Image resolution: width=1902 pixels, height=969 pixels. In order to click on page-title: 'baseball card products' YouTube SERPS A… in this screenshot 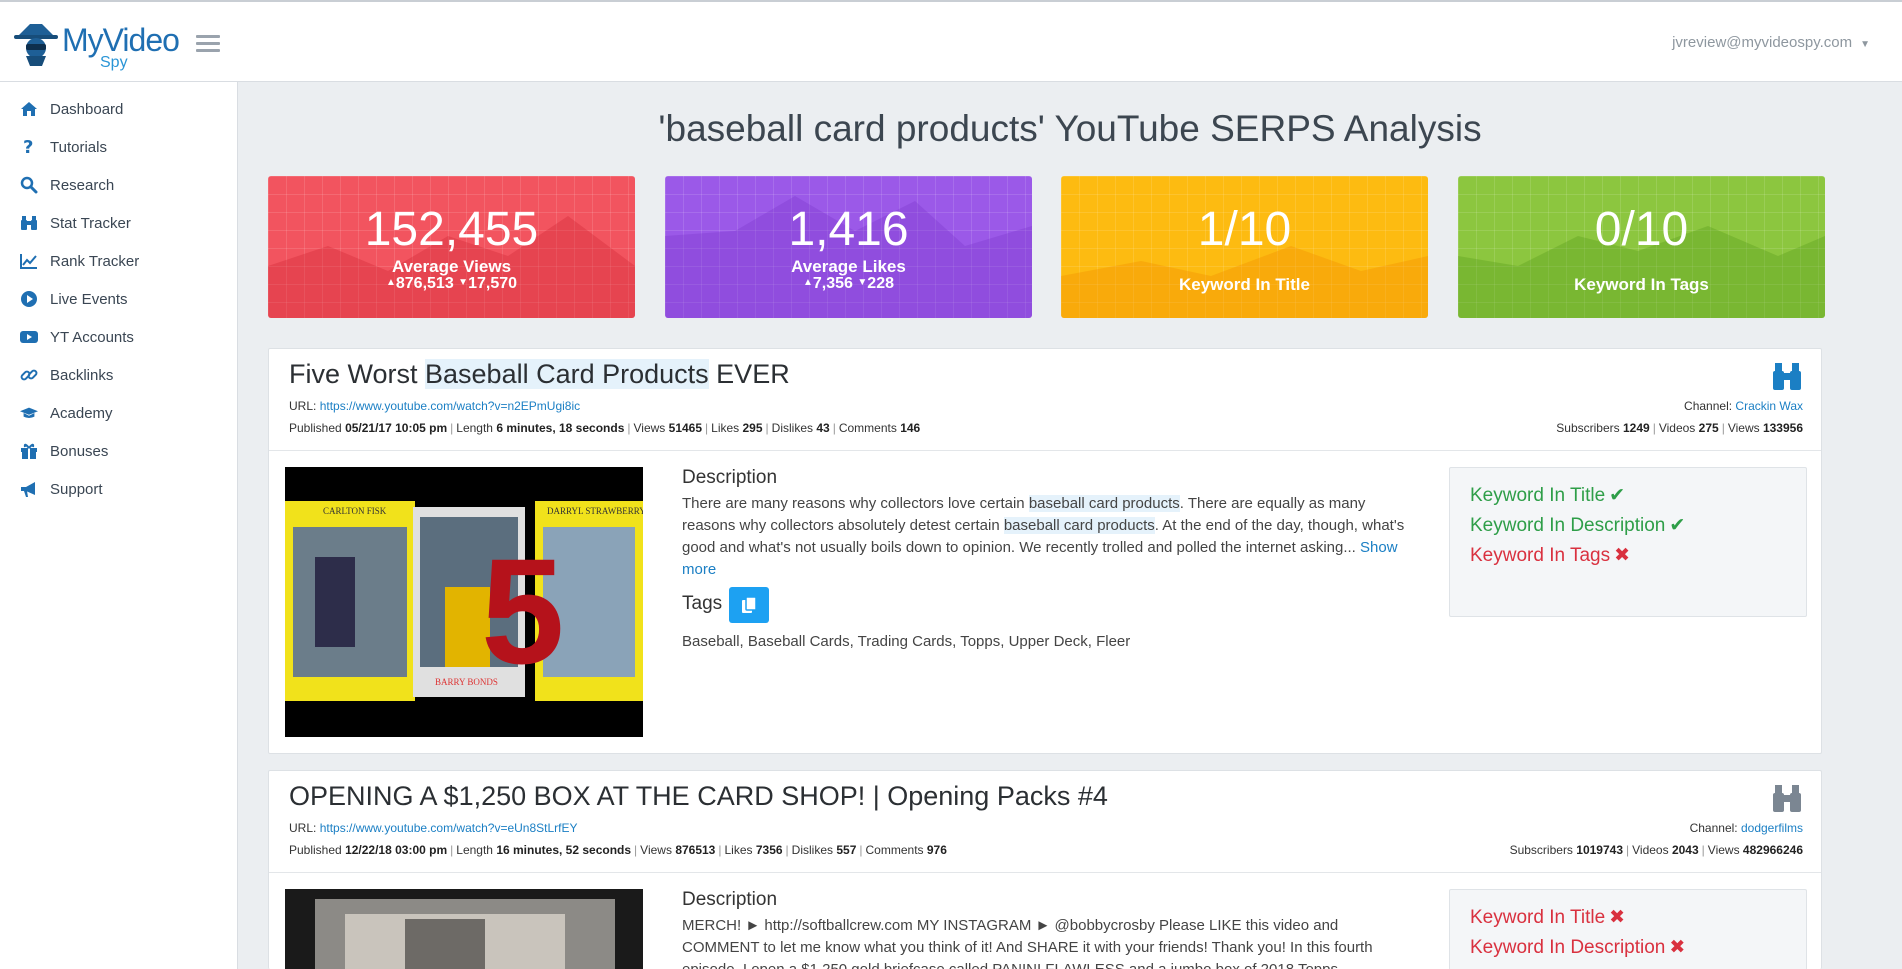, I will do `click(1070, 128)`.